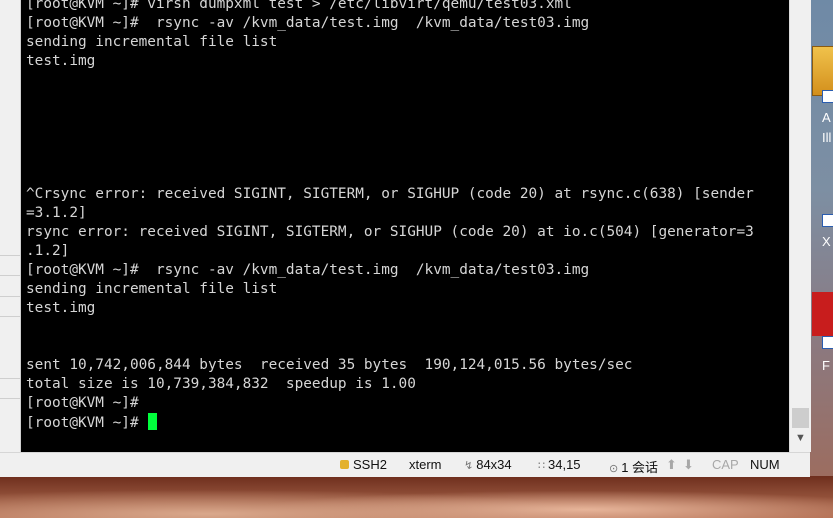 The width and height of the screenshot is (833, 518). Describe the element at coordinates (488, 464) in the screenshot. I see `status-size: ↯ 84x34` at that location.